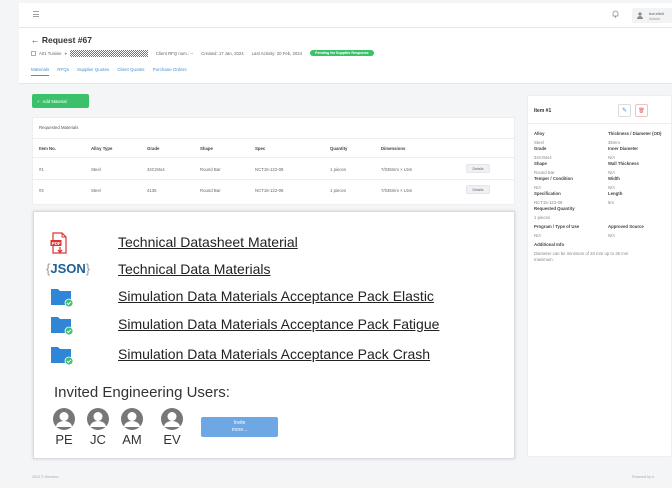  I want to click on bell-icon, so click(615, 14).